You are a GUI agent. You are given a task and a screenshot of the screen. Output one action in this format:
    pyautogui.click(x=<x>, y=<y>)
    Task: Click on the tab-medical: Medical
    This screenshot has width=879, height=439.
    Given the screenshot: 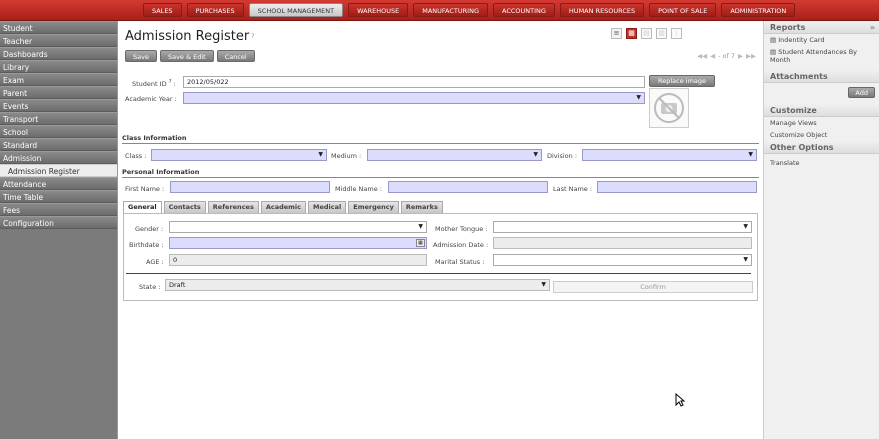 What is the action you would take?
    pyautogui.click(x=327, y=207)
    